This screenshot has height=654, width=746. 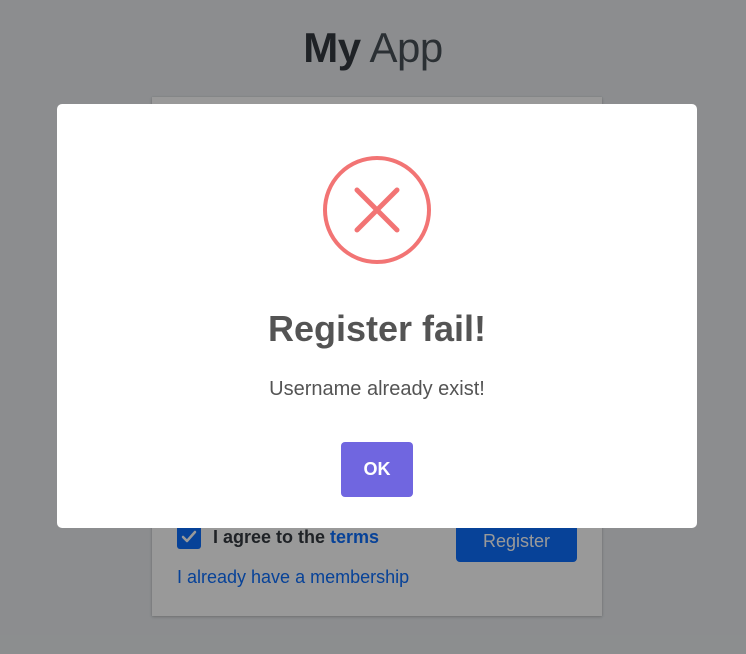 I want to click on ok-button: OK, so click(x=377, y=469).